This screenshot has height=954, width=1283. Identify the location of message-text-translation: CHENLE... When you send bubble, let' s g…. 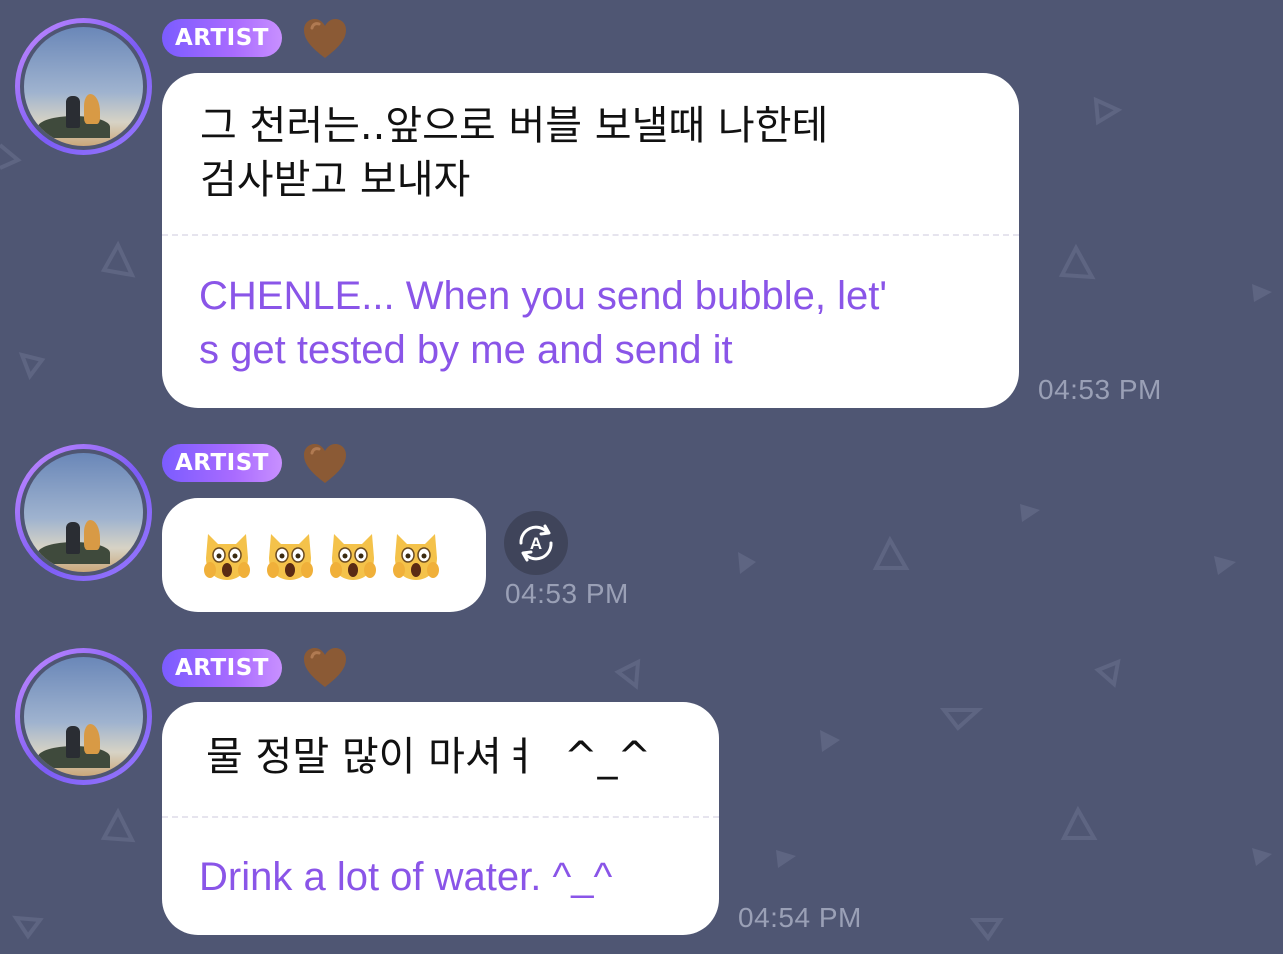
(543, 323).